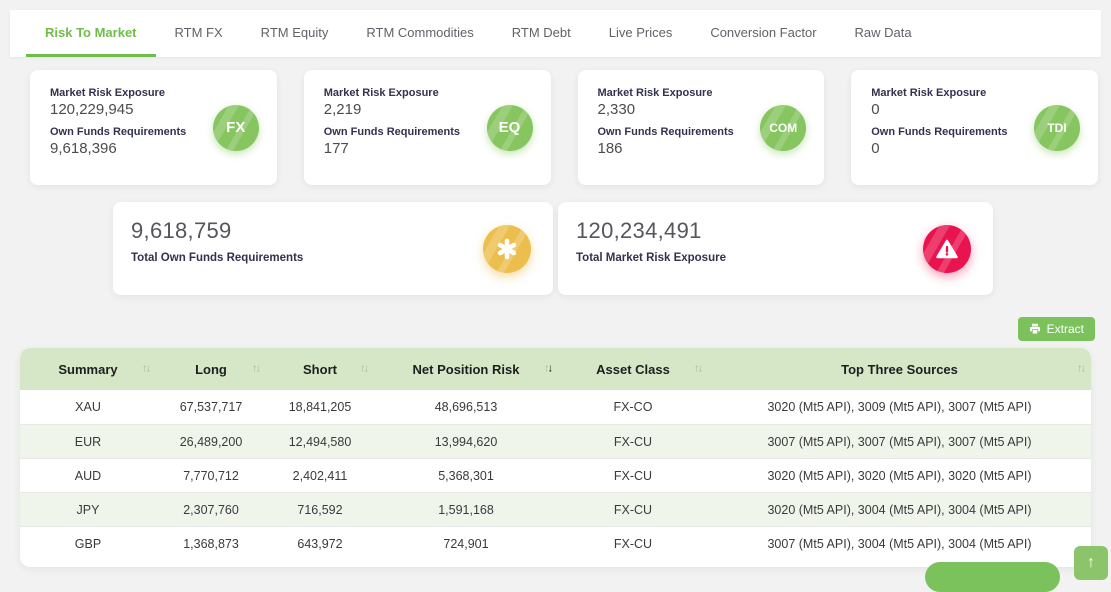 The image size is (1111, 592). What do you see at coordinates (639, 230) in the screenshot?
I see `total-market-risk-value: 120,234,491` at bounding box center [639, 230].